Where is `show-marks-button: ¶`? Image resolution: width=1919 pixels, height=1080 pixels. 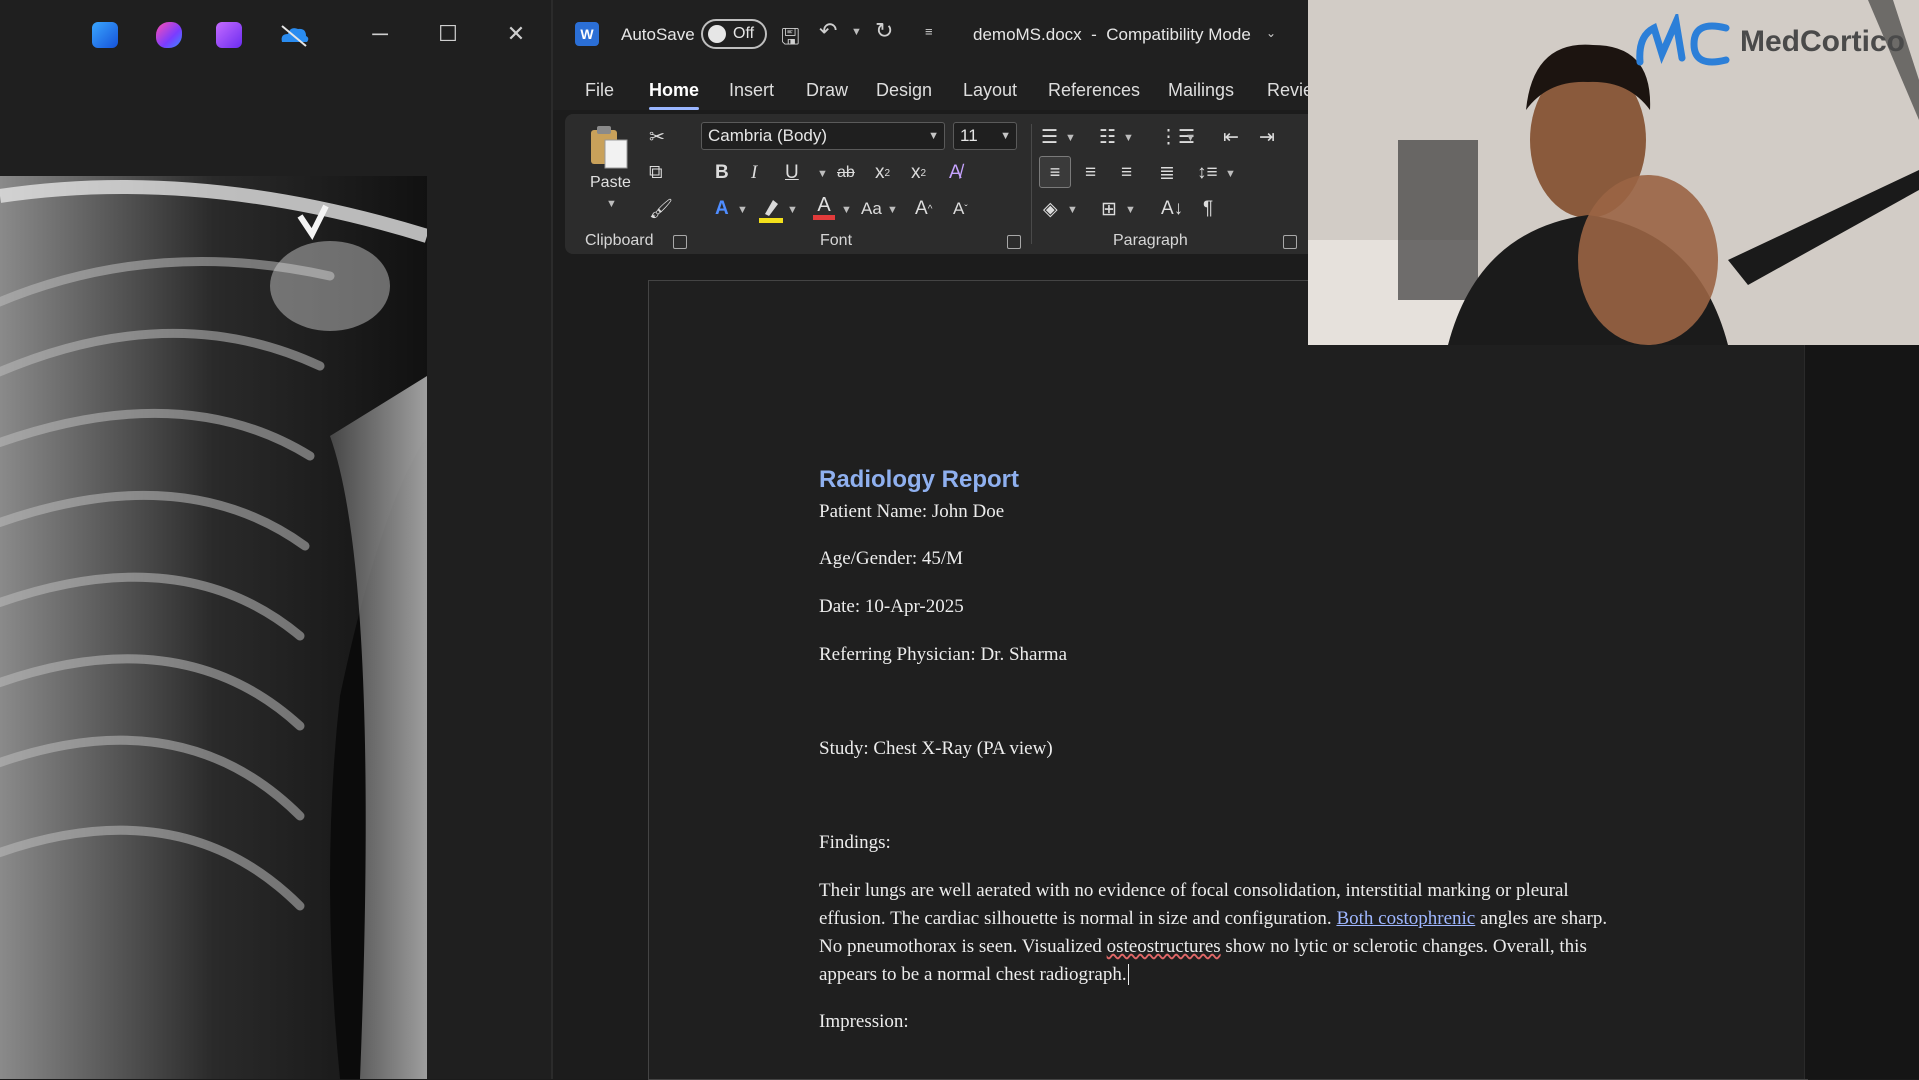 show-marks-button: ¶ is located at coordinates (1208, 209).